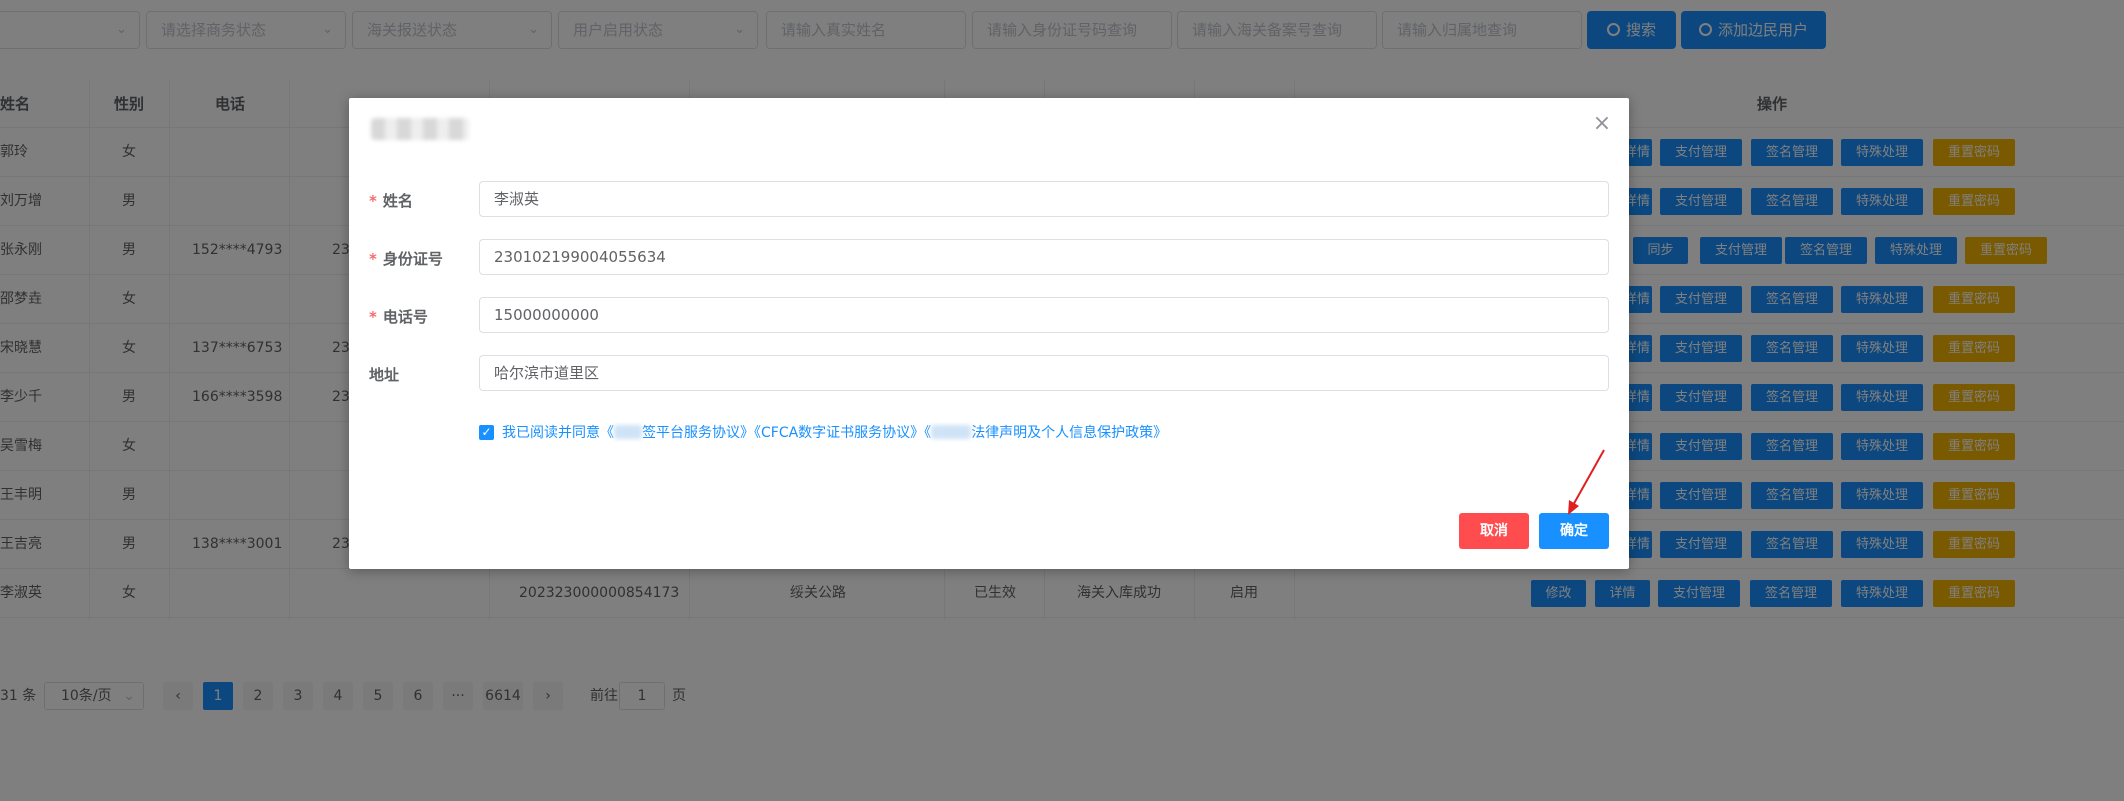 This screenshot has height=801, width=2124. Describe the element at coordinates (406, 259) in the screenshot. I see `id-number-label: * 身份证号` at that location.